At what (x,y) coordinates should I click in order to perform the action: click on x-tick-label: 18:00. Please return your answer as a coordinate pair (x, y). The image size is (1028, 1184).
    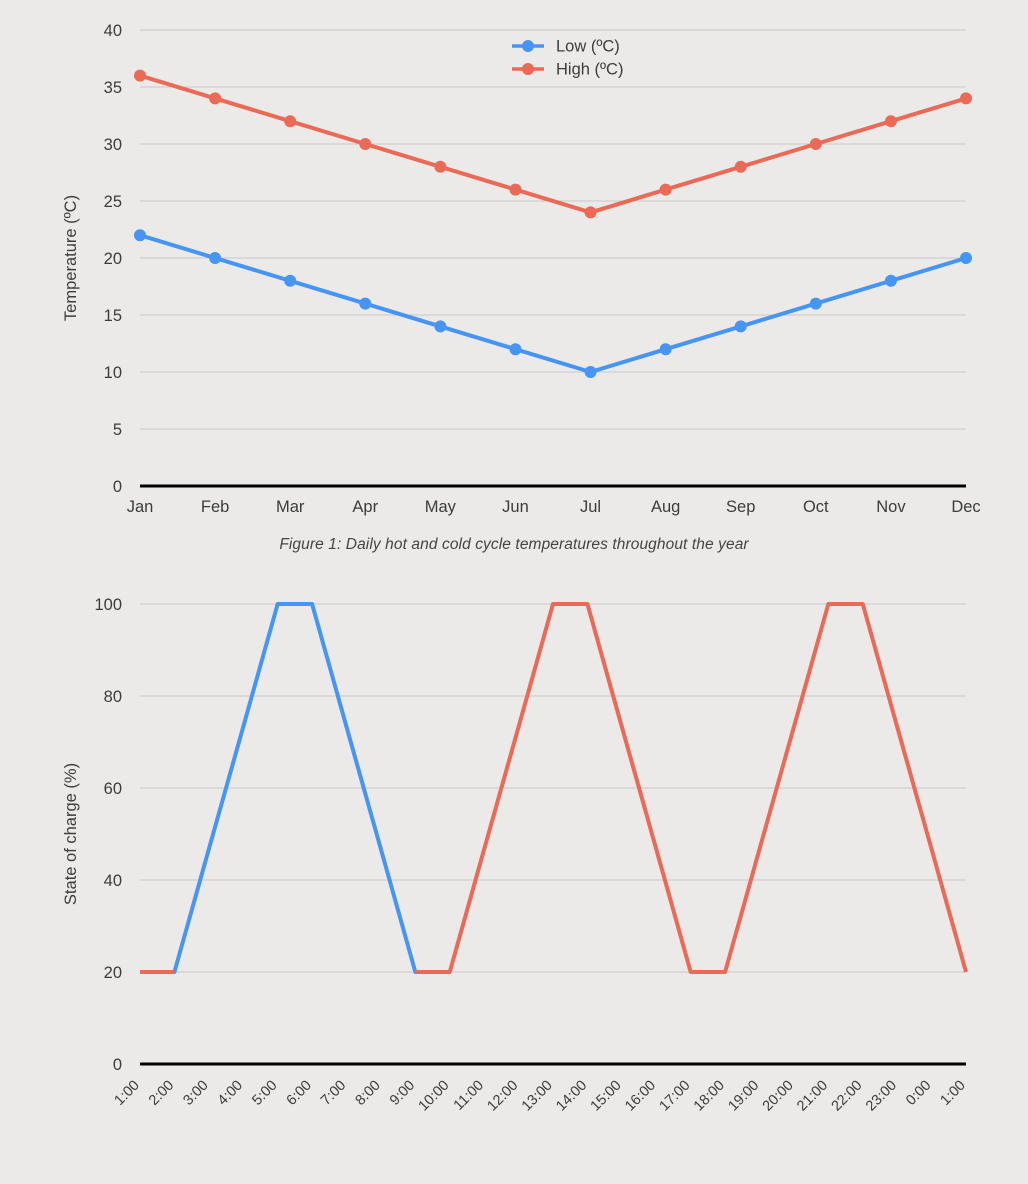
    Looking at the image, I should click on (709, 1096).